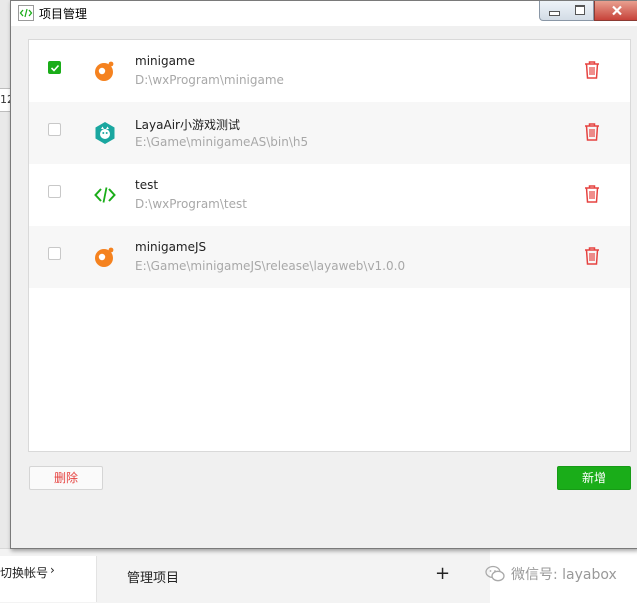 The image size is (637, 603). I want to click on project-name: test, so click(147, 185).